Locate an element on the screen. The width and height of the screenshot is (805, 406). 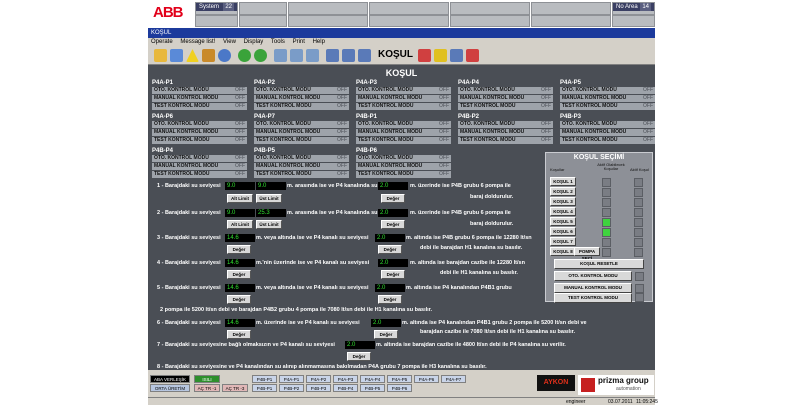
nav-tab-row2: P4B-P3 is located at coordinates (318, 388).